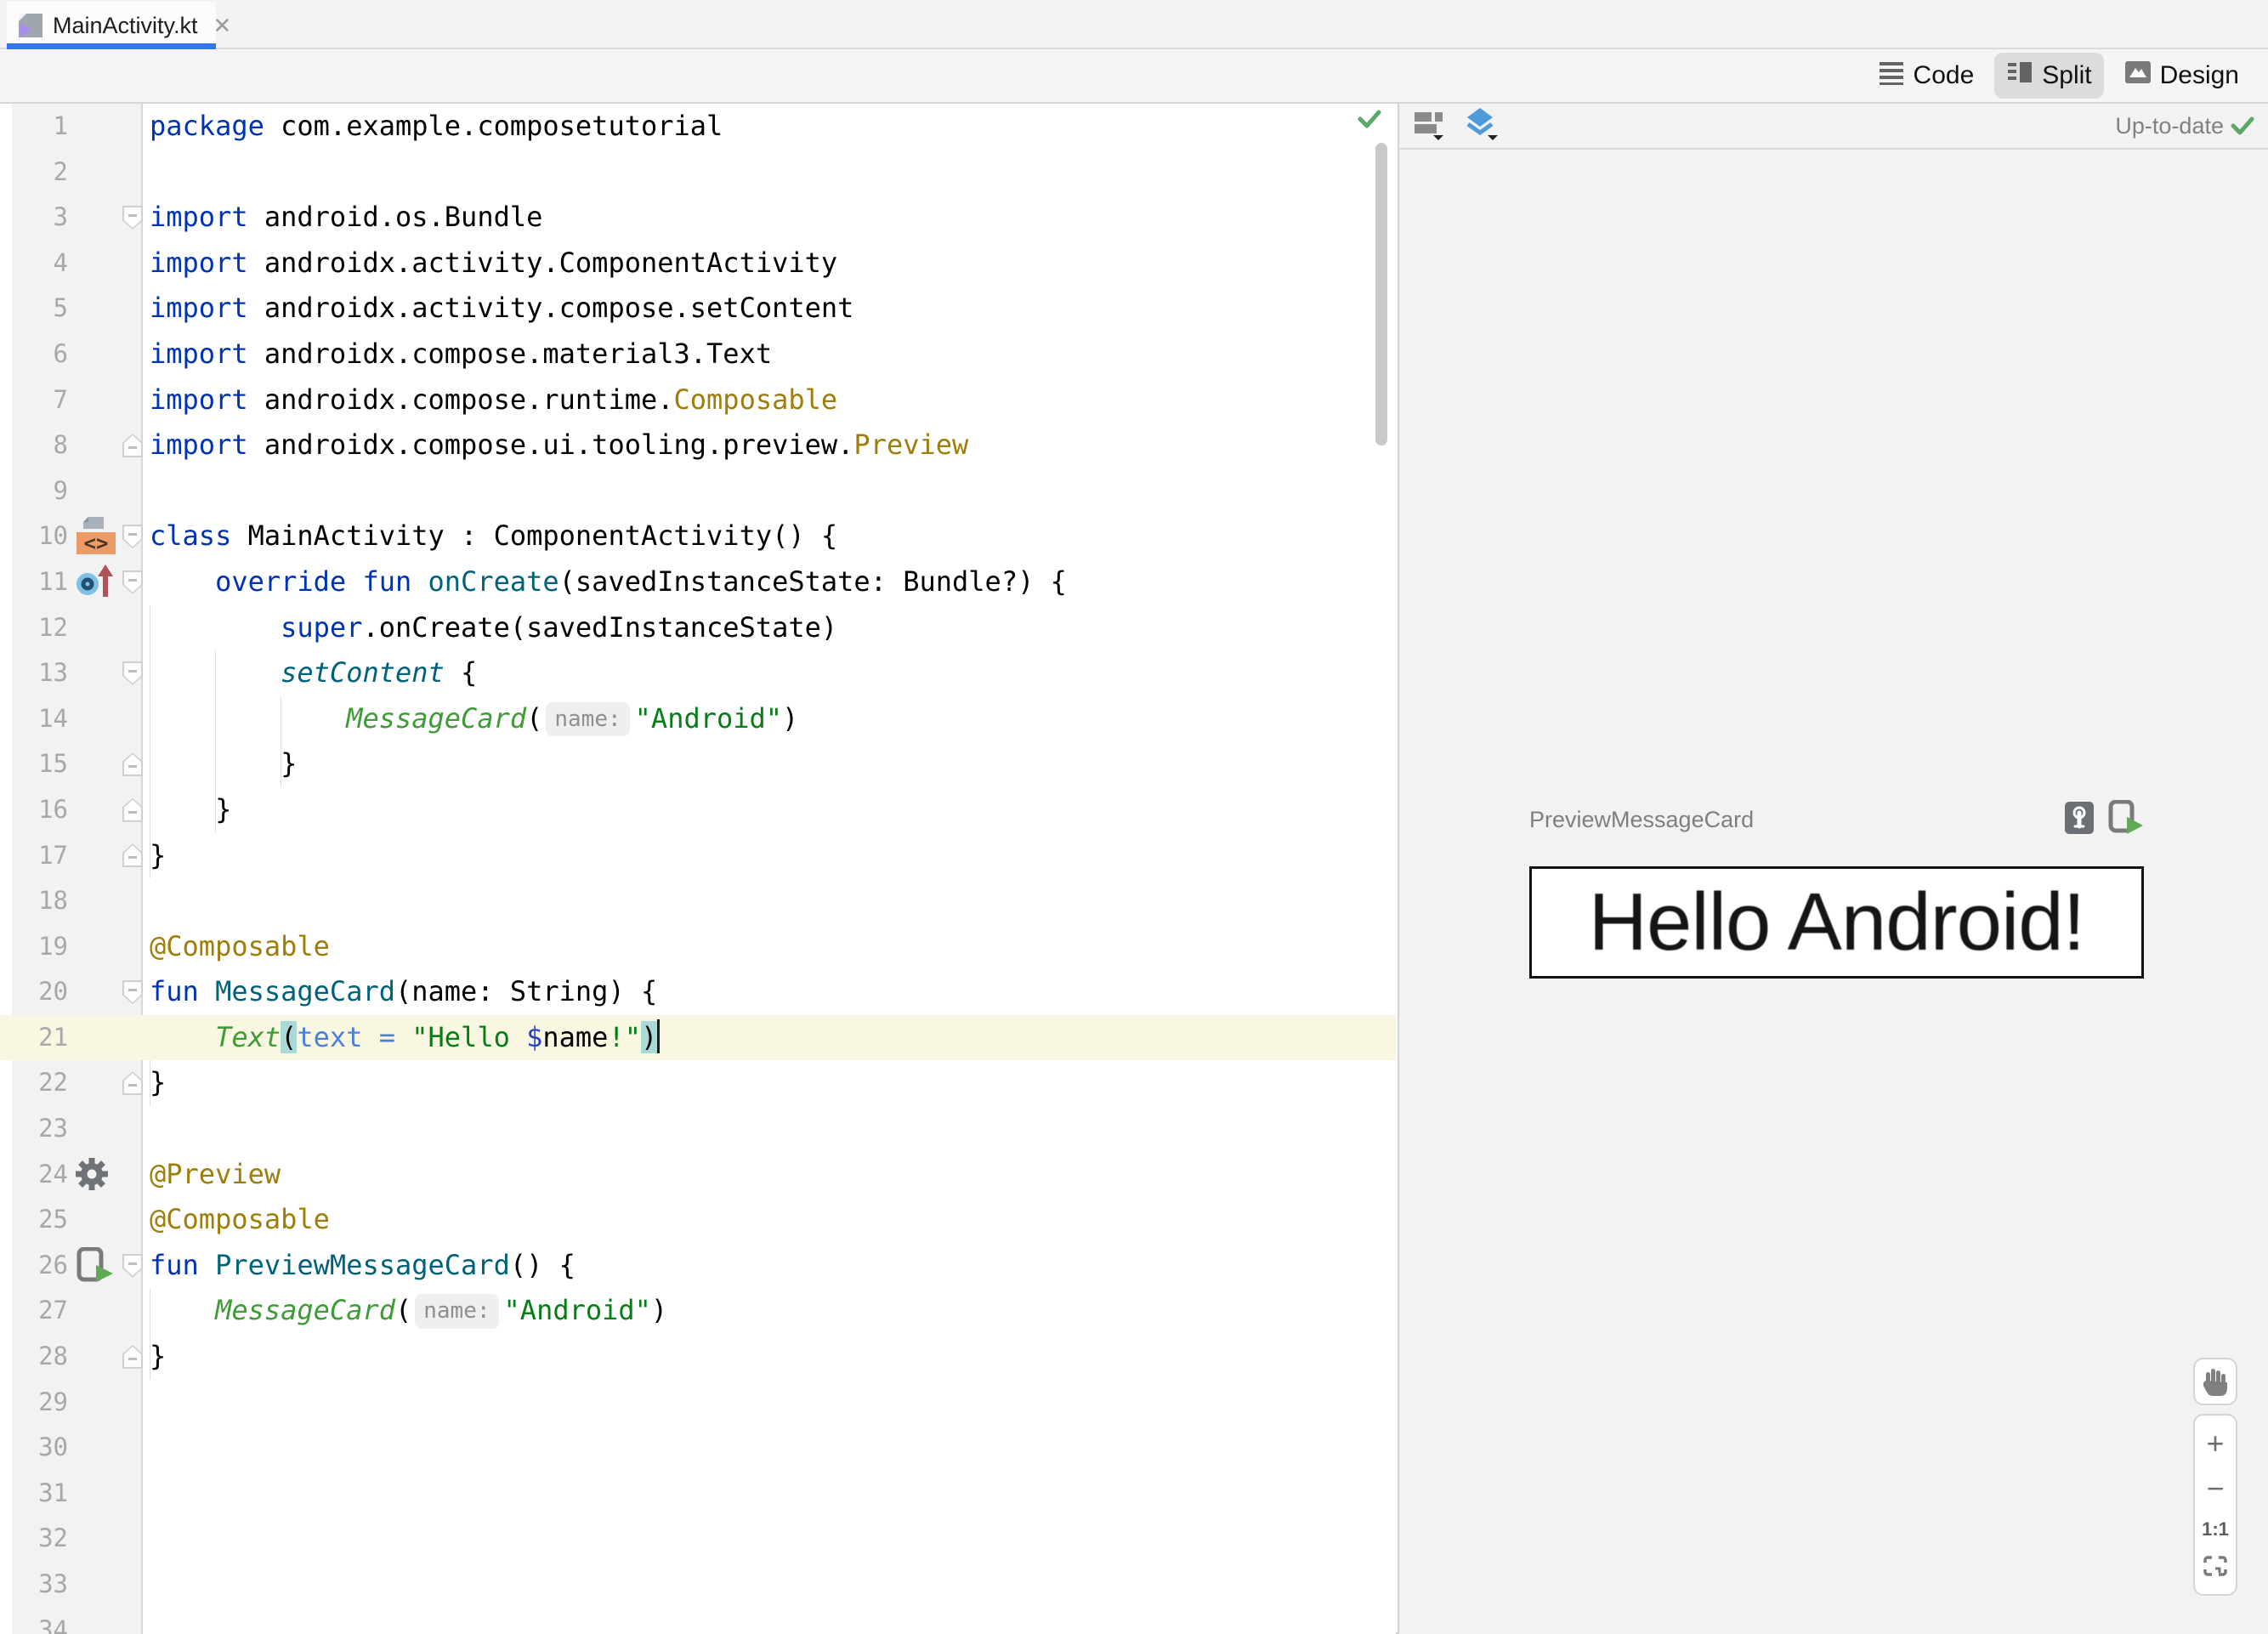 Image resolution: width=2268 pixels, height=1634 pixels. I want to click on code-line: 27 MessageCard(name: "Android"), so click(698, 1311).